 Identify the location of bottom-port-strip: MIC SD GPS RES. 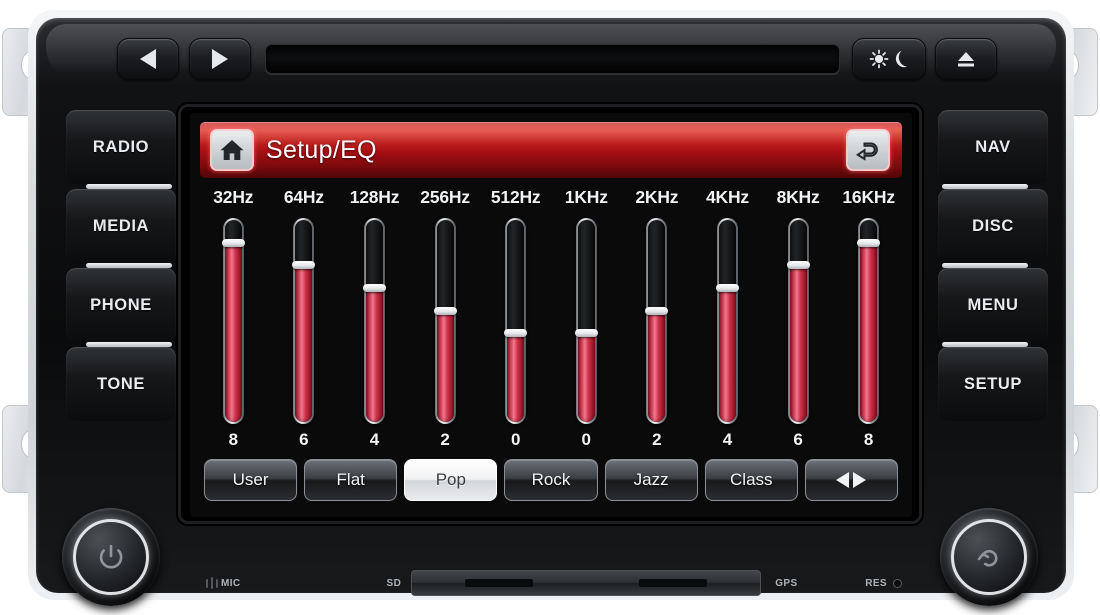
(550, 583).